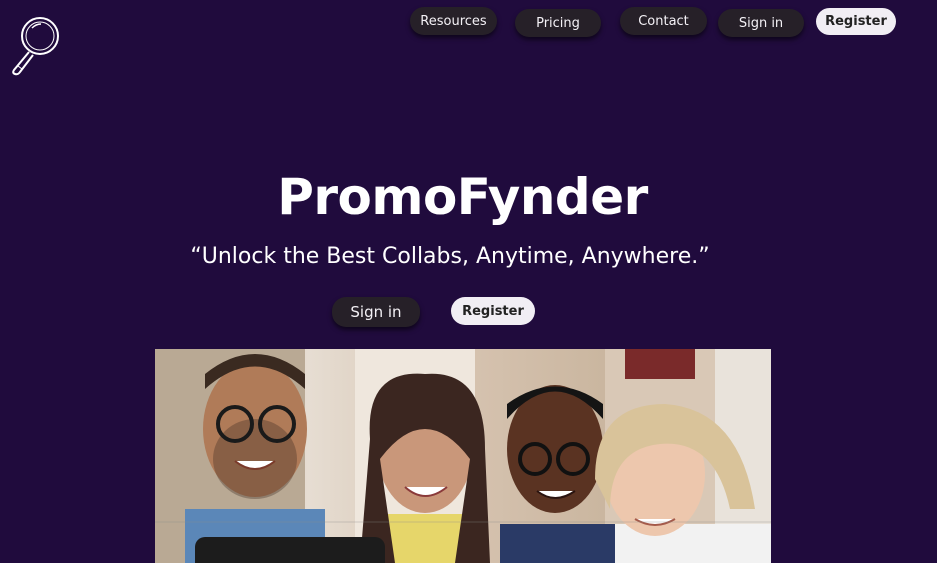  Describe the element at coordinates (493, 311) in the screenshot. I see `hero-register-button: Register` at that location.